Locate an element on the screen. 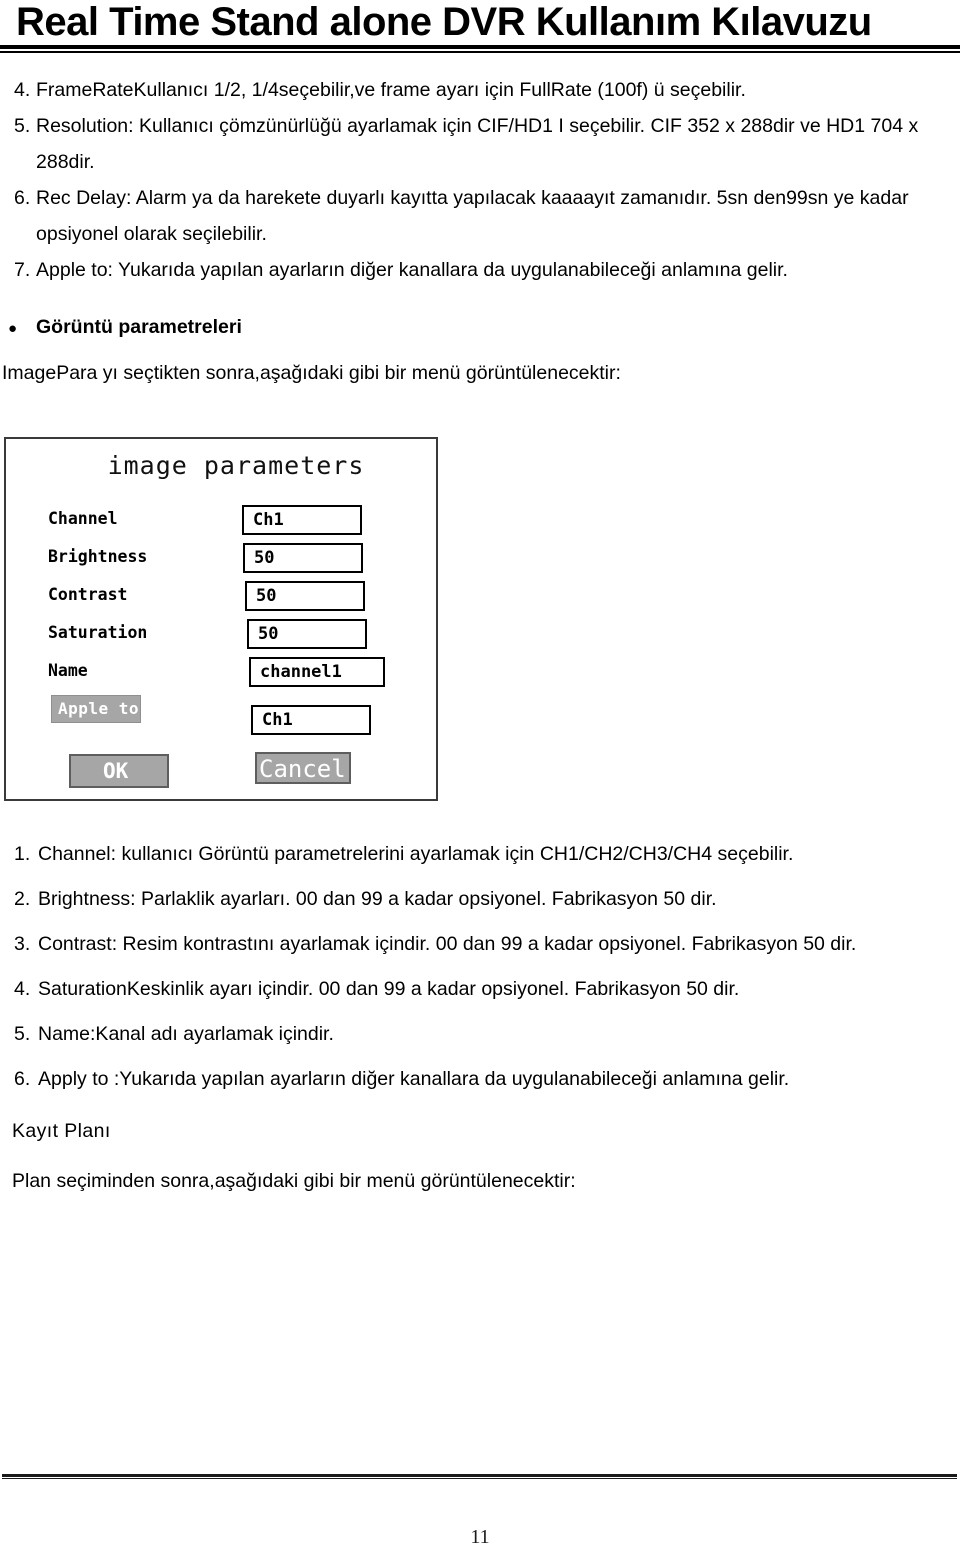 This screenshot has height=1553, width=960. list-item-text: Name:Kanal adı ayarlamak içindir. is located at coordinates (186, 1034).